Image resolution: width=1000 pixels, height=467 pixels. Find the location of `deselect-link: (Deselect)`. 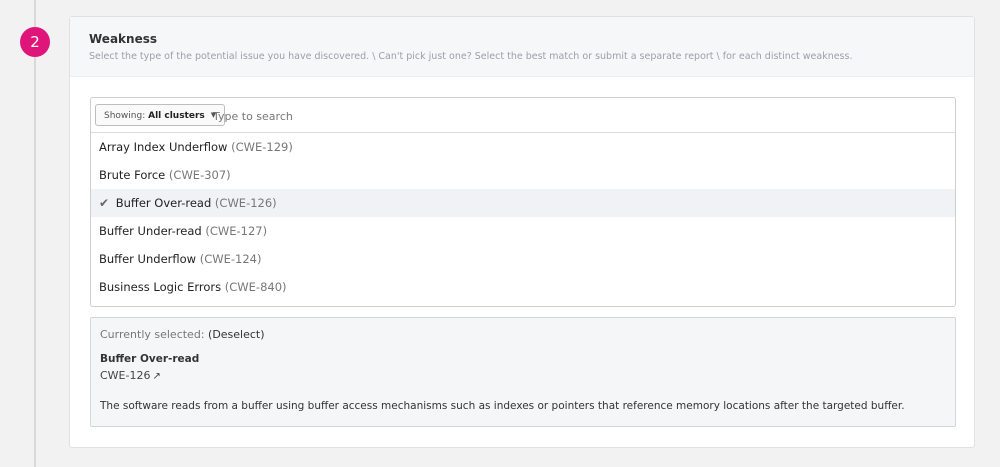

deselect-link: (Deselect) is located at coordinates (236, 334).